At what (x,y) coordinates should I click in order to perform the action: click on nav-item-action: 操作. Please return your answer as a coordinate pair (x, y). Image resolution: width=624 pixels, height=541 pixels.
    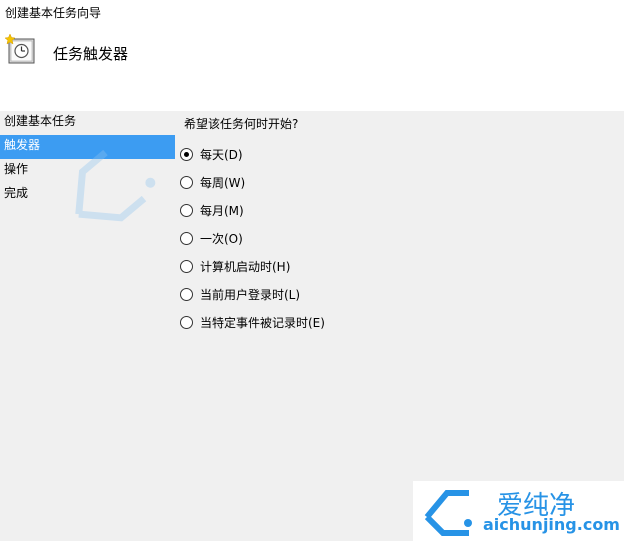
    Looking at the image, I should click on (87, 171).